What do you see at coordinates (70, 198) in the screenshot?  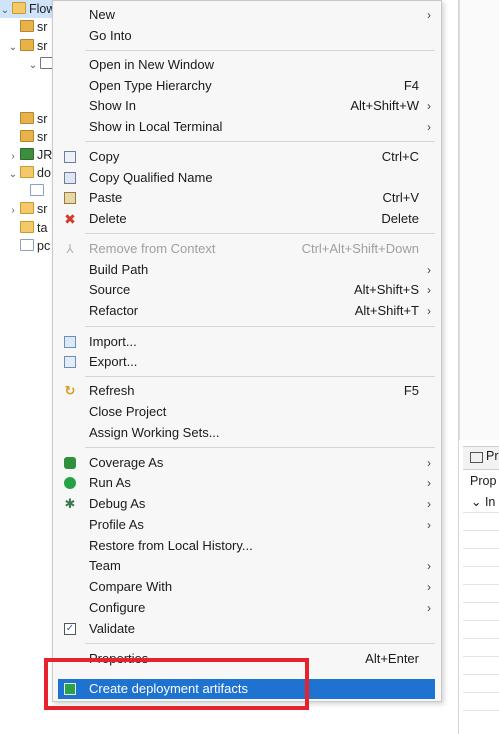 I see `paste-icon` at bounding box center [70, 198].